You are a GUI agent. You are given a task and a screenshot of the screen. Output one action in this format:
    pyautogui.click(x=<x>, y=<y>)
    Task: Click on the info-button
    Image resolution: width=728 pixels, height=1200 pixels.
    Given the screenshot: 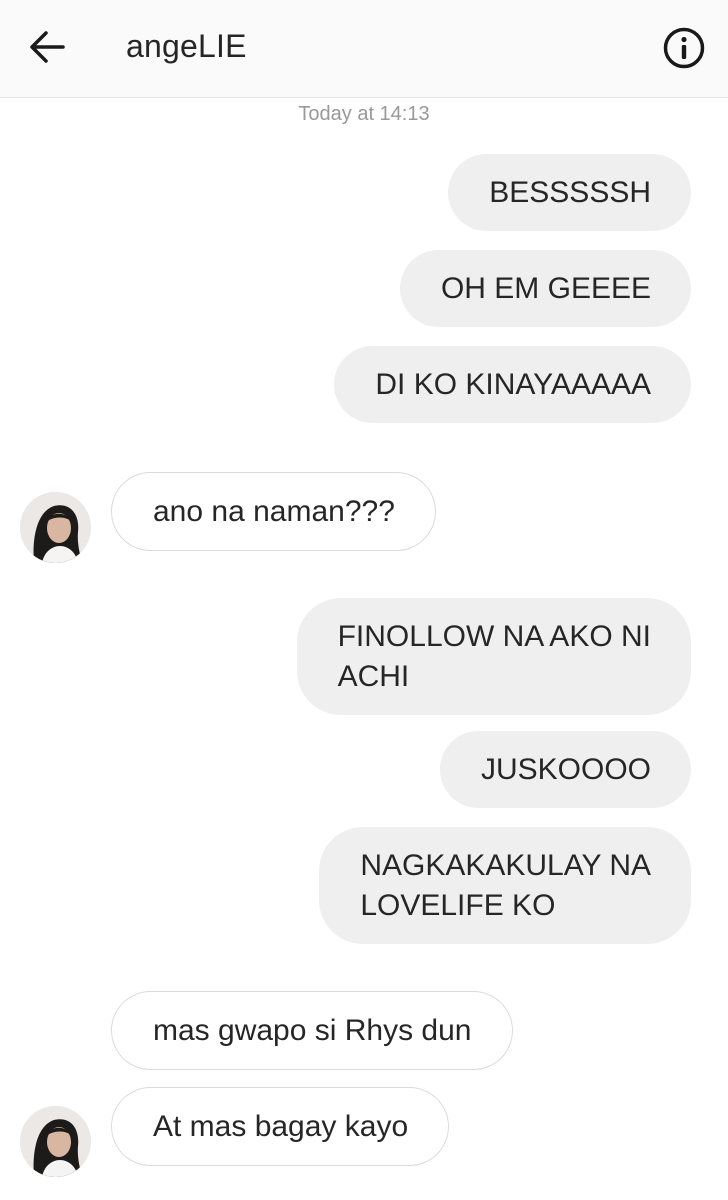 What is the action you would take?
    pyautogui.click(x=684, y=48)
    